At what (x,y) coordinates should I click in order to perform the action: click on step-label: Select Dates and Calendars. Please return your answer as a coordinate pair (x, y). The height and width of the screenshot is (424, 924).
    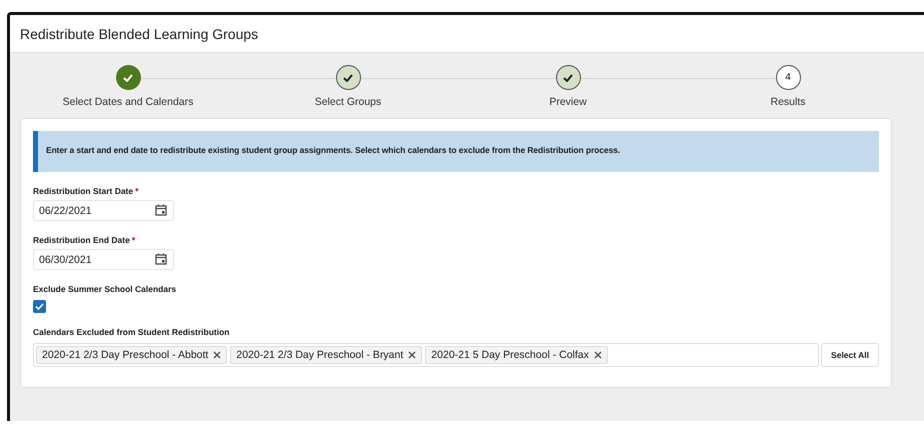
    Looking at the image, I should click on (128, 102).